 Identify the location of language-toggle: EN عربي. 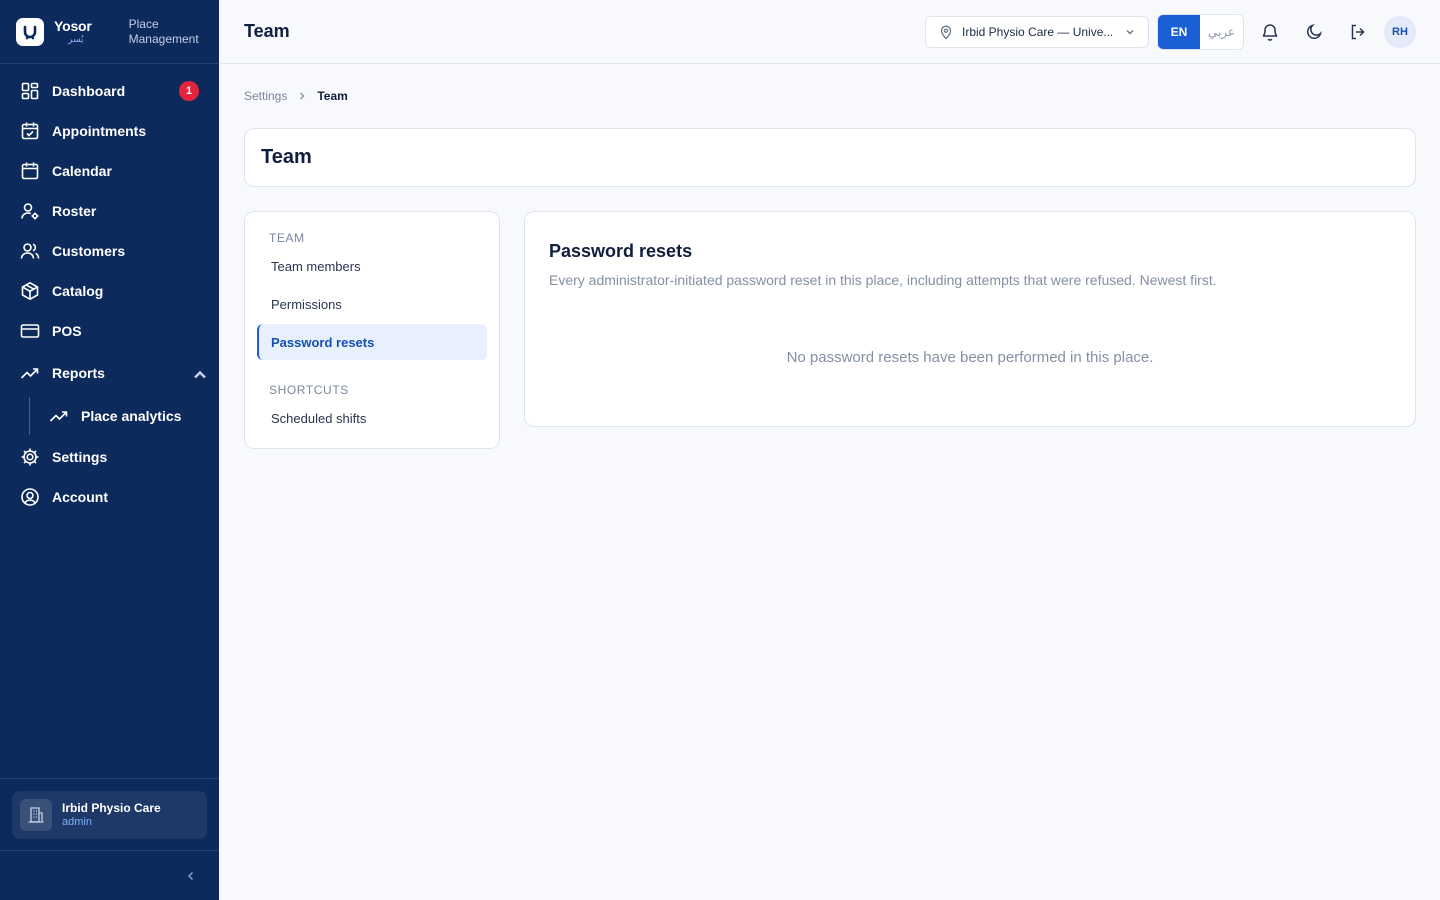
(1200, 32).